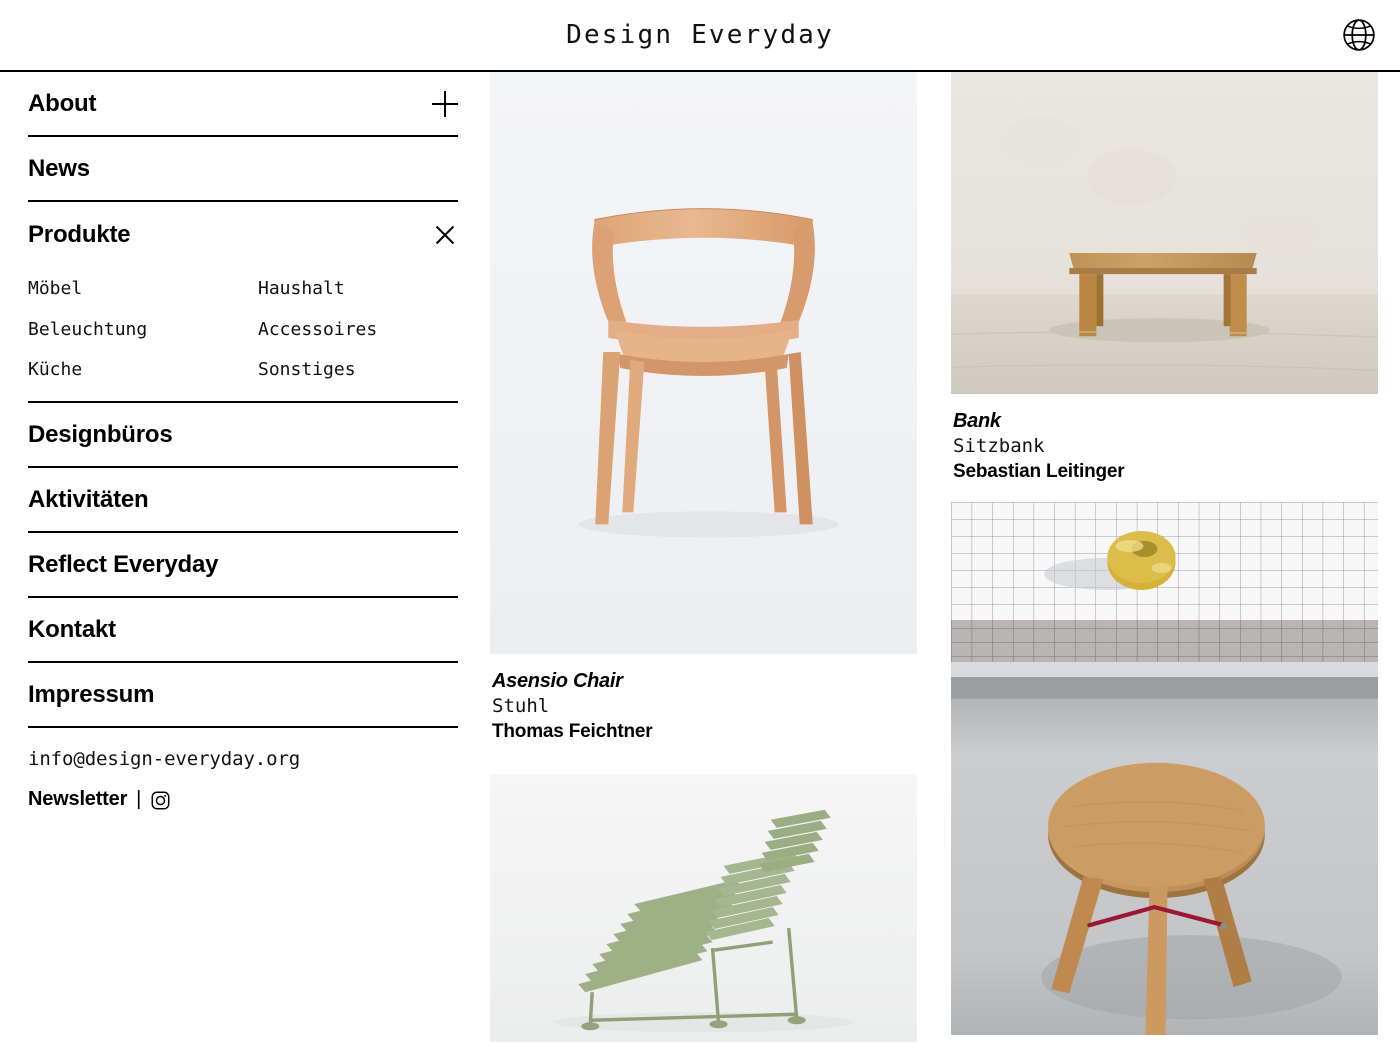  I want to click on sidebar-item-label: Aktivitäten, so click(88, 499).